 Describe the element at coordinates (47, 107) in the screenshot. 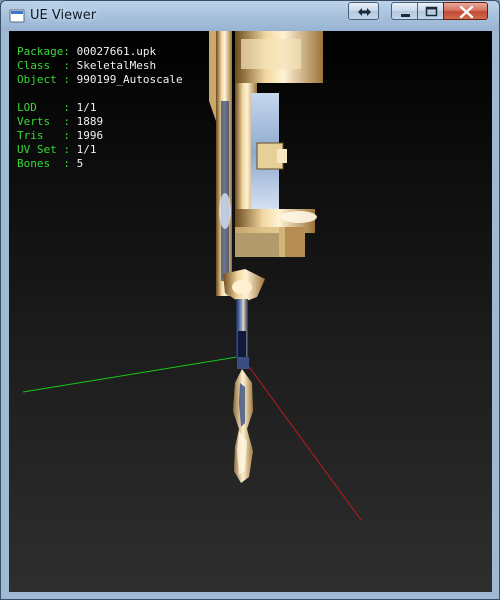

I see `lod-label: LOD :` at that location.